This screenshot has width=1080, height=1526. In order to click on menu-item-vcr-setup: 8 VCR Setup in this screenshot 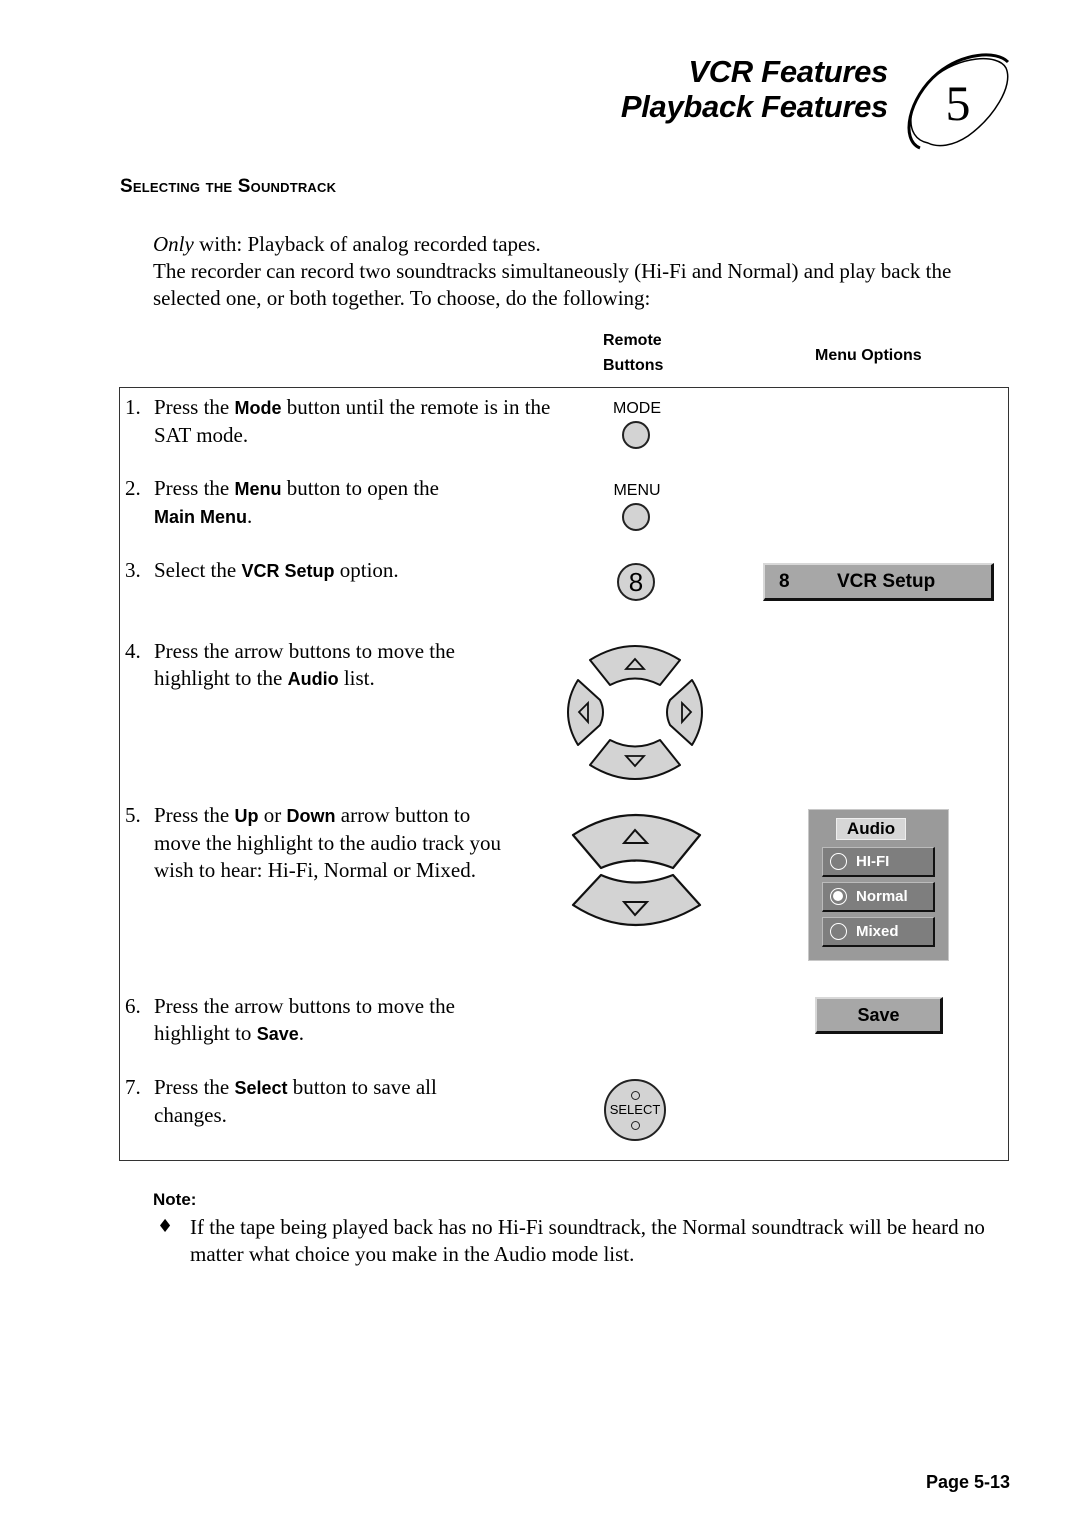, I will do `click(878, 582)`.